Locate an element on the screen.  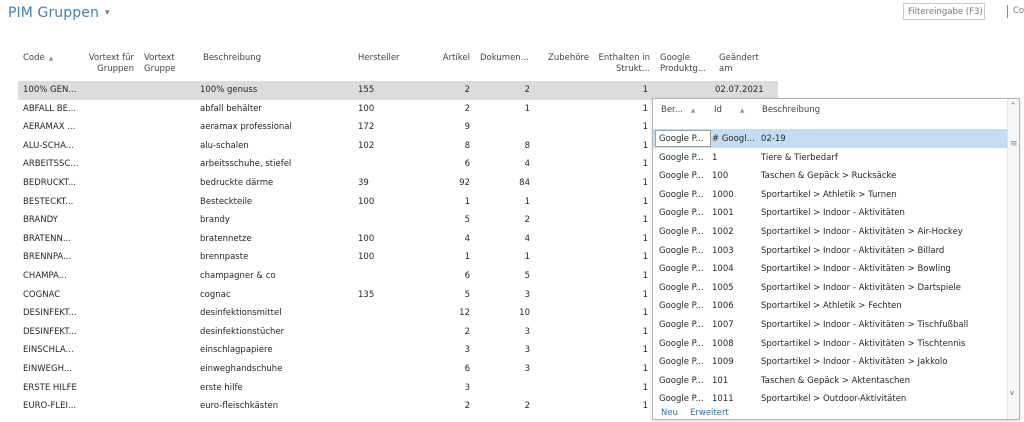
table-row: ARBEITSSC... arbeitsschuhe, stiefel 6 4 1 is located at coordinates (333, 164).